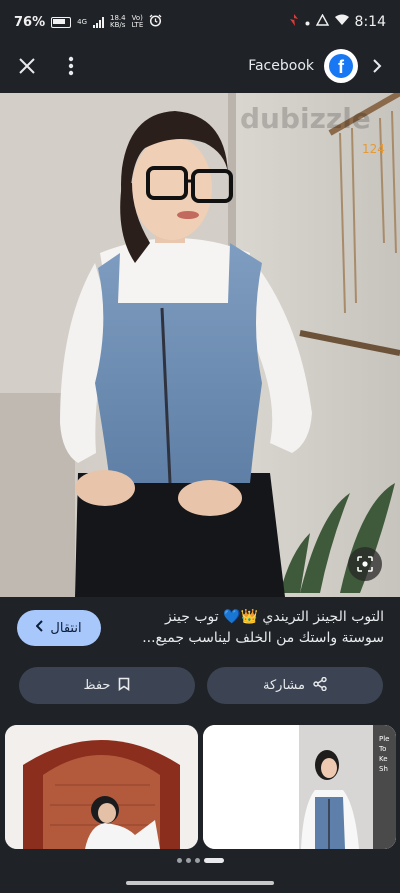 This screenshot has height=893, width=400. Describe the element at coordinates (294, 22) in the screenshot. I see `notification-icon` at that location.